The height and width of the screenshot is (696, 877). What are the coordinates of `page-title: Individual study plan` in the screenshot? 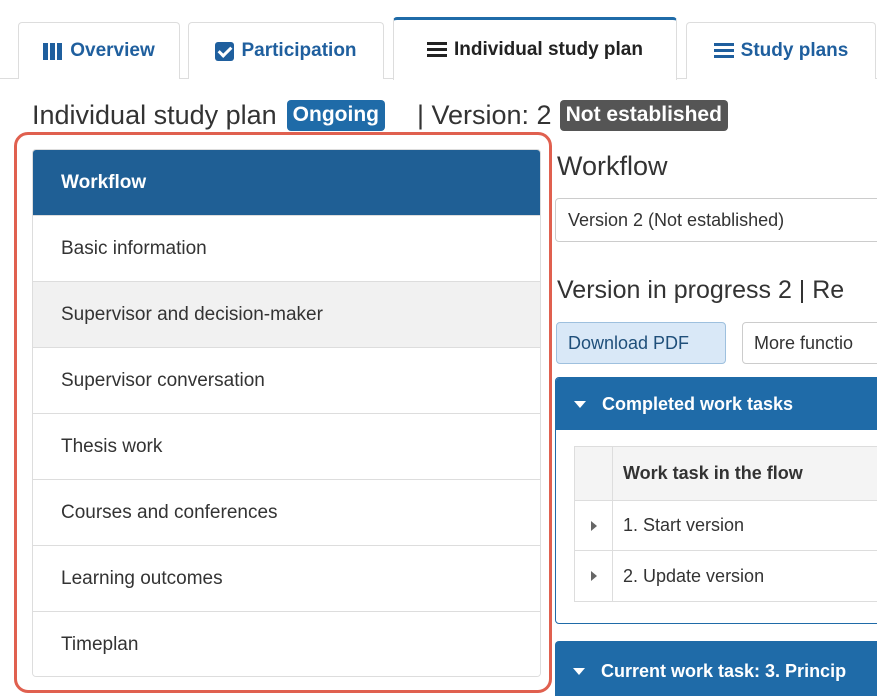 It's located at (154, 114).